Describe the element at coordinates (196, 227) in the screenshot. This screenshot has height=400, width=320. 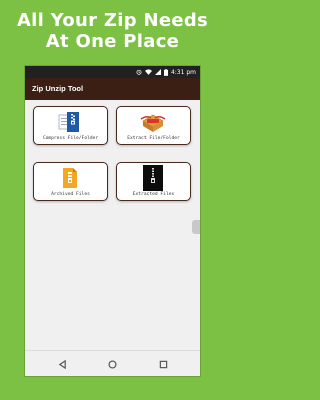
I see `edge-panel-handle` at that location.